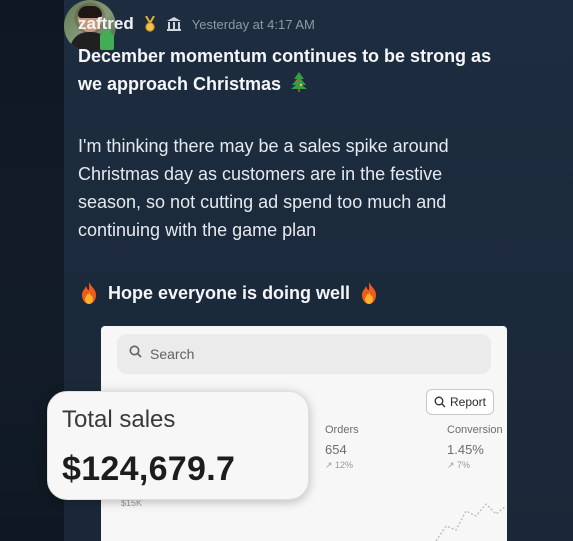  I want to click on medal-icon, so click(150, 24).